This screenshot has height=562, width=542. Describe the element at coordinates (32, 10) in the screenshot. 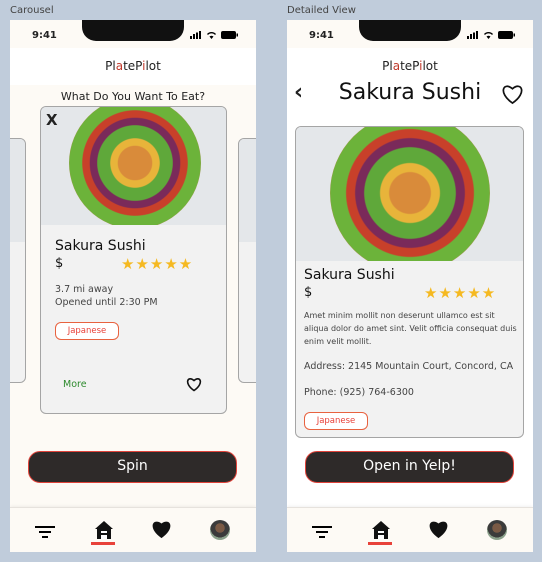

I see `frame-label-carousel: Carousel` at that location.